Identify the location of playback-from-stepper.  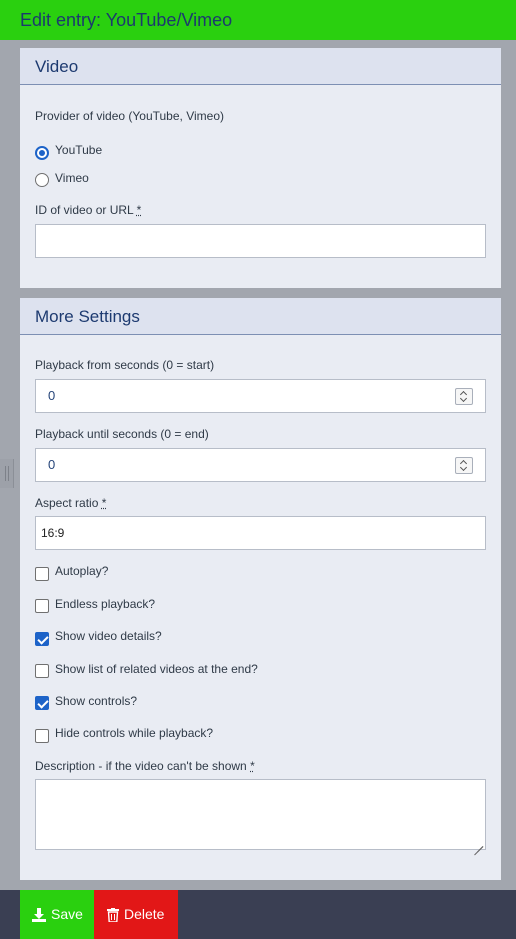
(464, 396).